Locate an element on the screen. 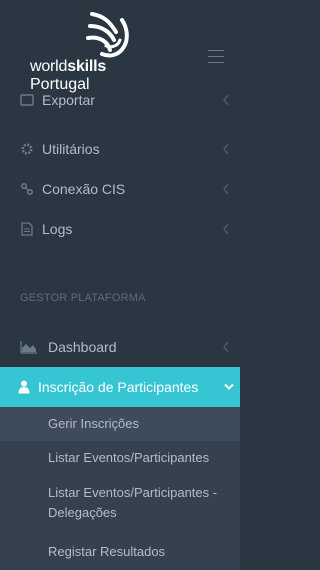  sidebar-item-label: Exportar is located at coordinates (68, 100).